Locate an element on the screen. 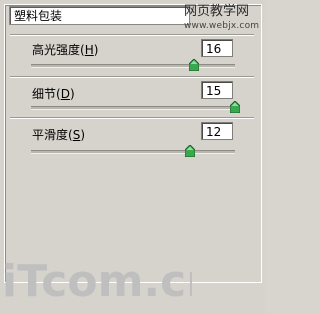  smoothness-slider-track is located at coordinates (133, 152).